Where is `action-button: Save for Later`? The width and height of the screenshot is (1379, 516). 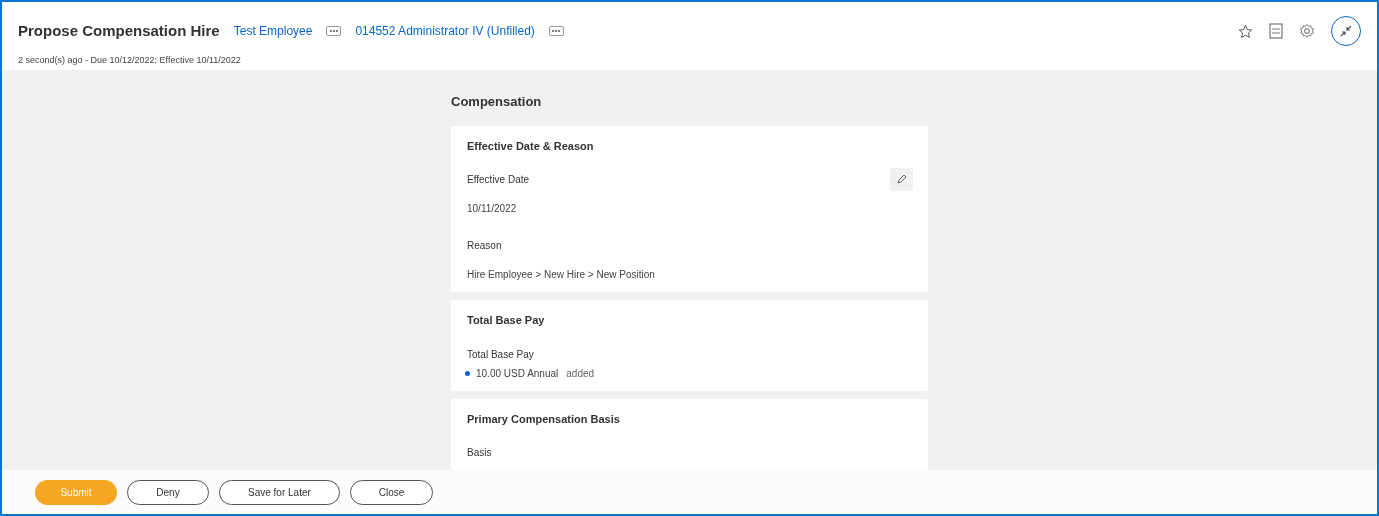 action-button: Save for Later is located at coordinates (279, 492).